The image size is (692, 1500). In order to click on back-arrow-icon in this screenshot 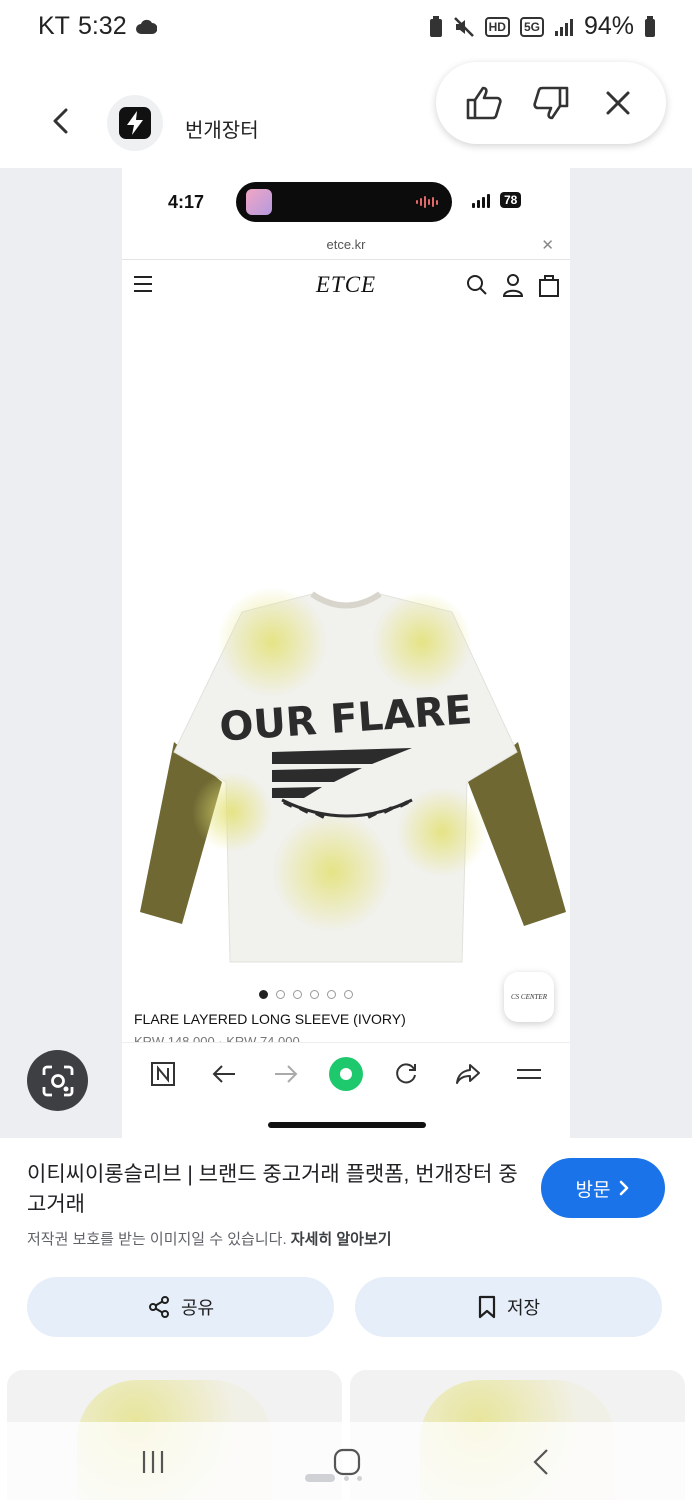, I will do `click(60, 121)`.